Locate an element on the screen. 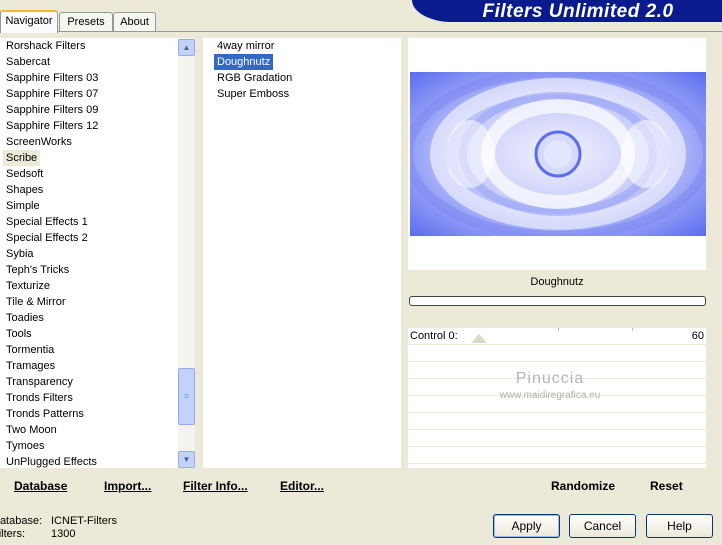  cancel-button: Cancel is located at coordinates (602, 526).